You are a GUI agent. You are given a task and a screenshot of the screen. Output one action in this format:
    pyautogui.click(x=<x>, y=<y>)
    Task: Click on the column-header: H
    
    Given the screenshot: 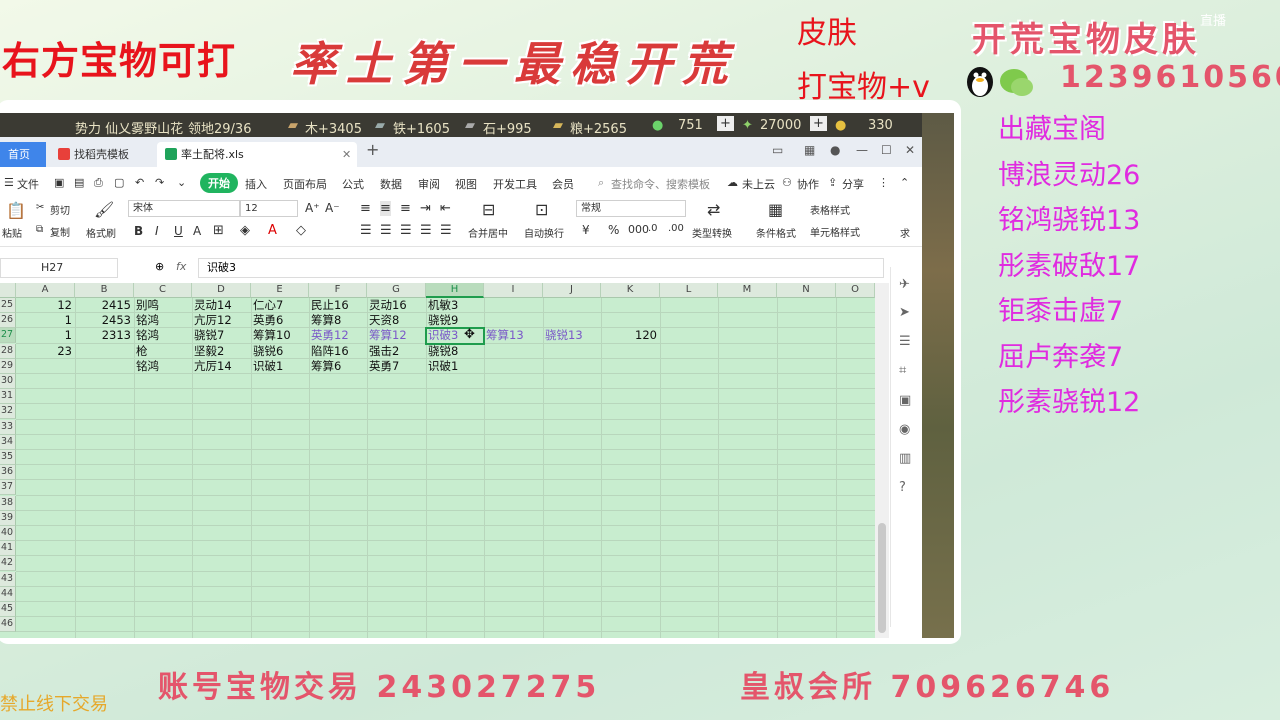 What is the action you would take?
    pyautogui.click(x=455, y=290)
    